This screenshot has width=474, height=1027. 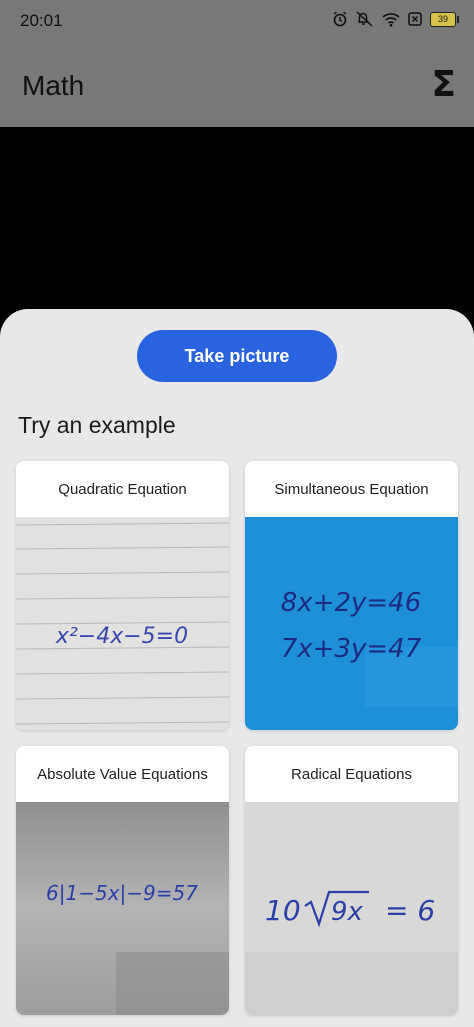 What do you see at coordinates (53, 85) in the screenshot?
I see `app-title: Math` at bounding box center [53, 85].